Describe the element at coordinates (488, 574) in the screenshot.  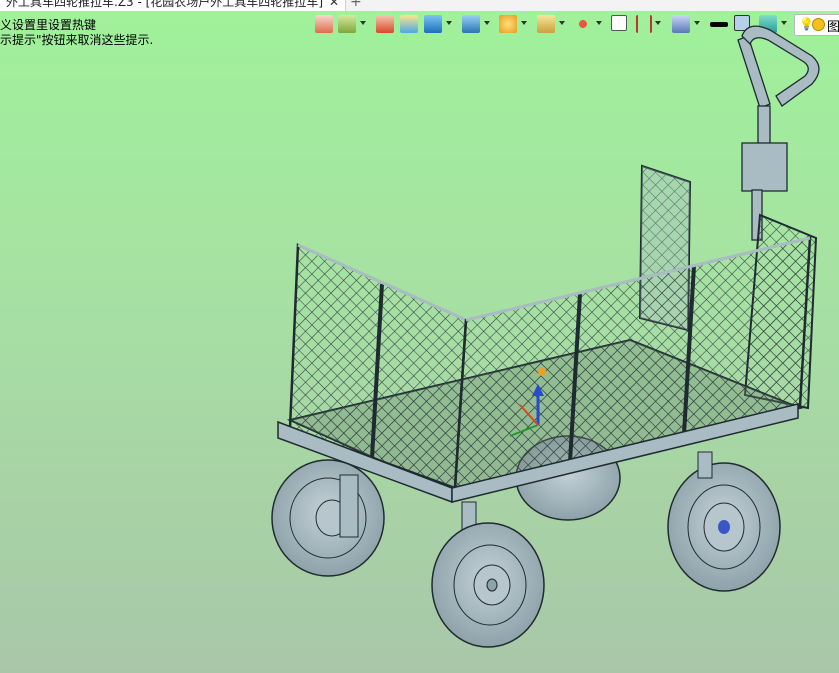
I see `front-right-wheel` at that location.